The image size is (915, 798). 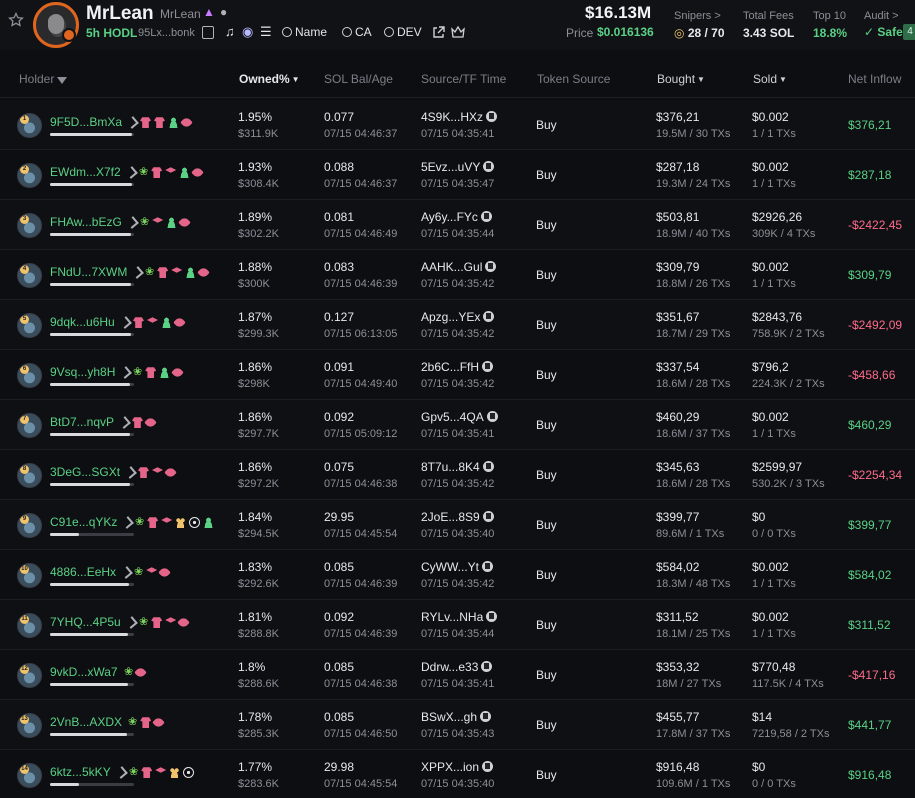 What do you see at coordinates (269, 79) in the screenshot?
I see `col-owned: Owned% ▼` at bounding box center [269, 79].